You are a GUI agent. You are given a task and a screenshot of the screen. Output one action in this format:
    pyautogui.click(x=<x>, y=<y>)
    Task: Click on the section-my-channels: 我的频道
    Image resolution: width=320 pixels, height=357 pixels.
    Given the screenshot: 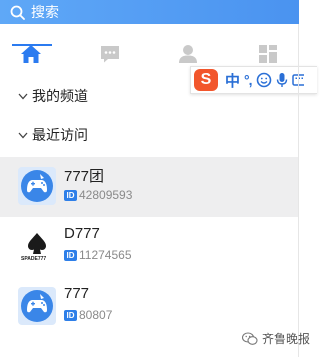 What is the action you would take?
    pyautogui.click(x=53, y=96)
    